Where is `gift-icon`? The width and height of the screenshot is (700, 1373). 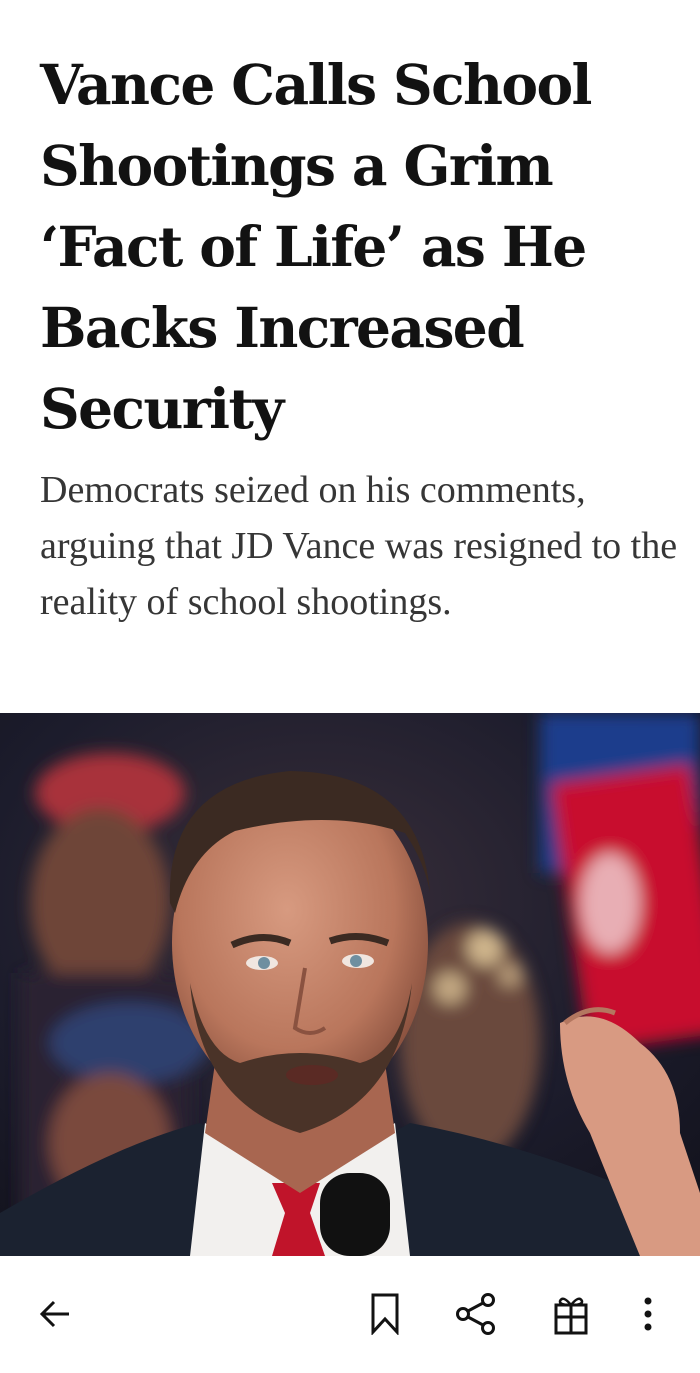
gift-icon is located at coordinates (571, 1316).